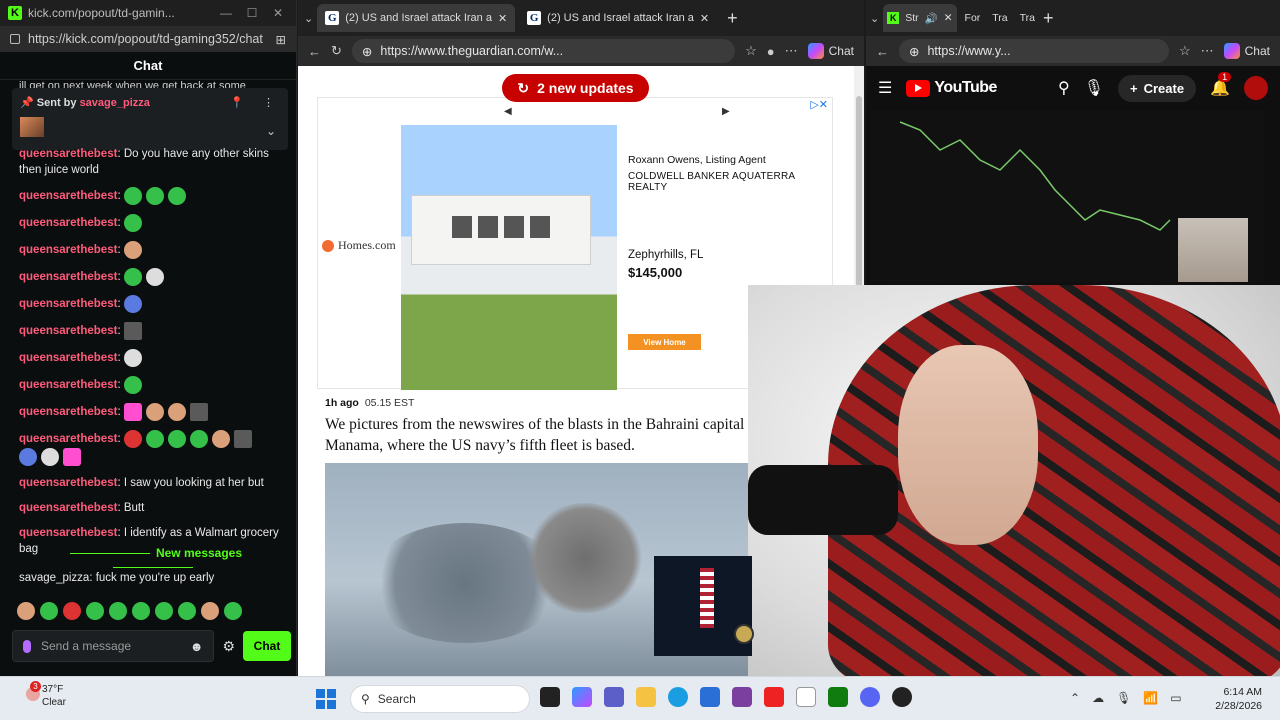 The width and height of the screenshot is (1280, 720). What do you see at coordinates (726, 111) in the screenshot?
I see `ad-next-icon: ▶` at bounding box center [726, 111].